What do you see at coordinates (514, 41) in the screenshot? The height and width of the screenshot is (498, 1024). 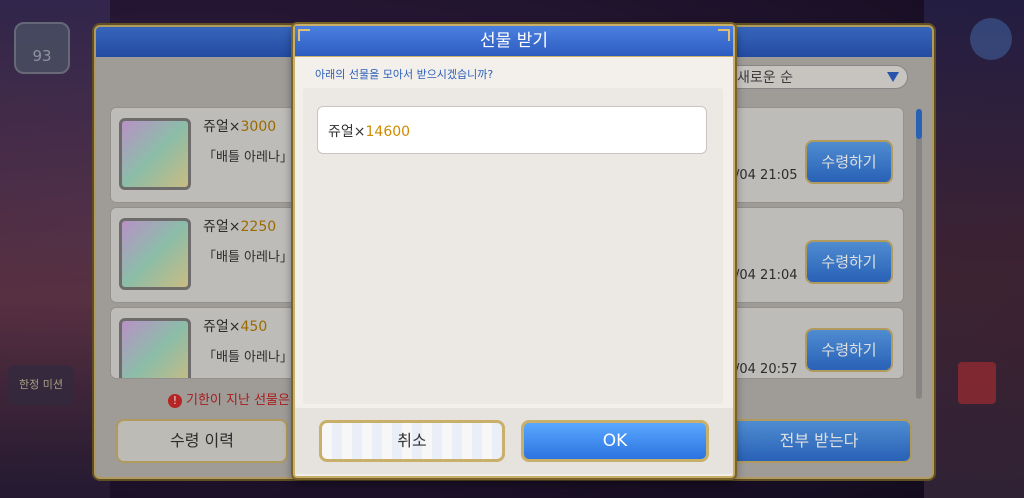 I see `dialog-title: 선물 받기` at bounding box center [514, 41].